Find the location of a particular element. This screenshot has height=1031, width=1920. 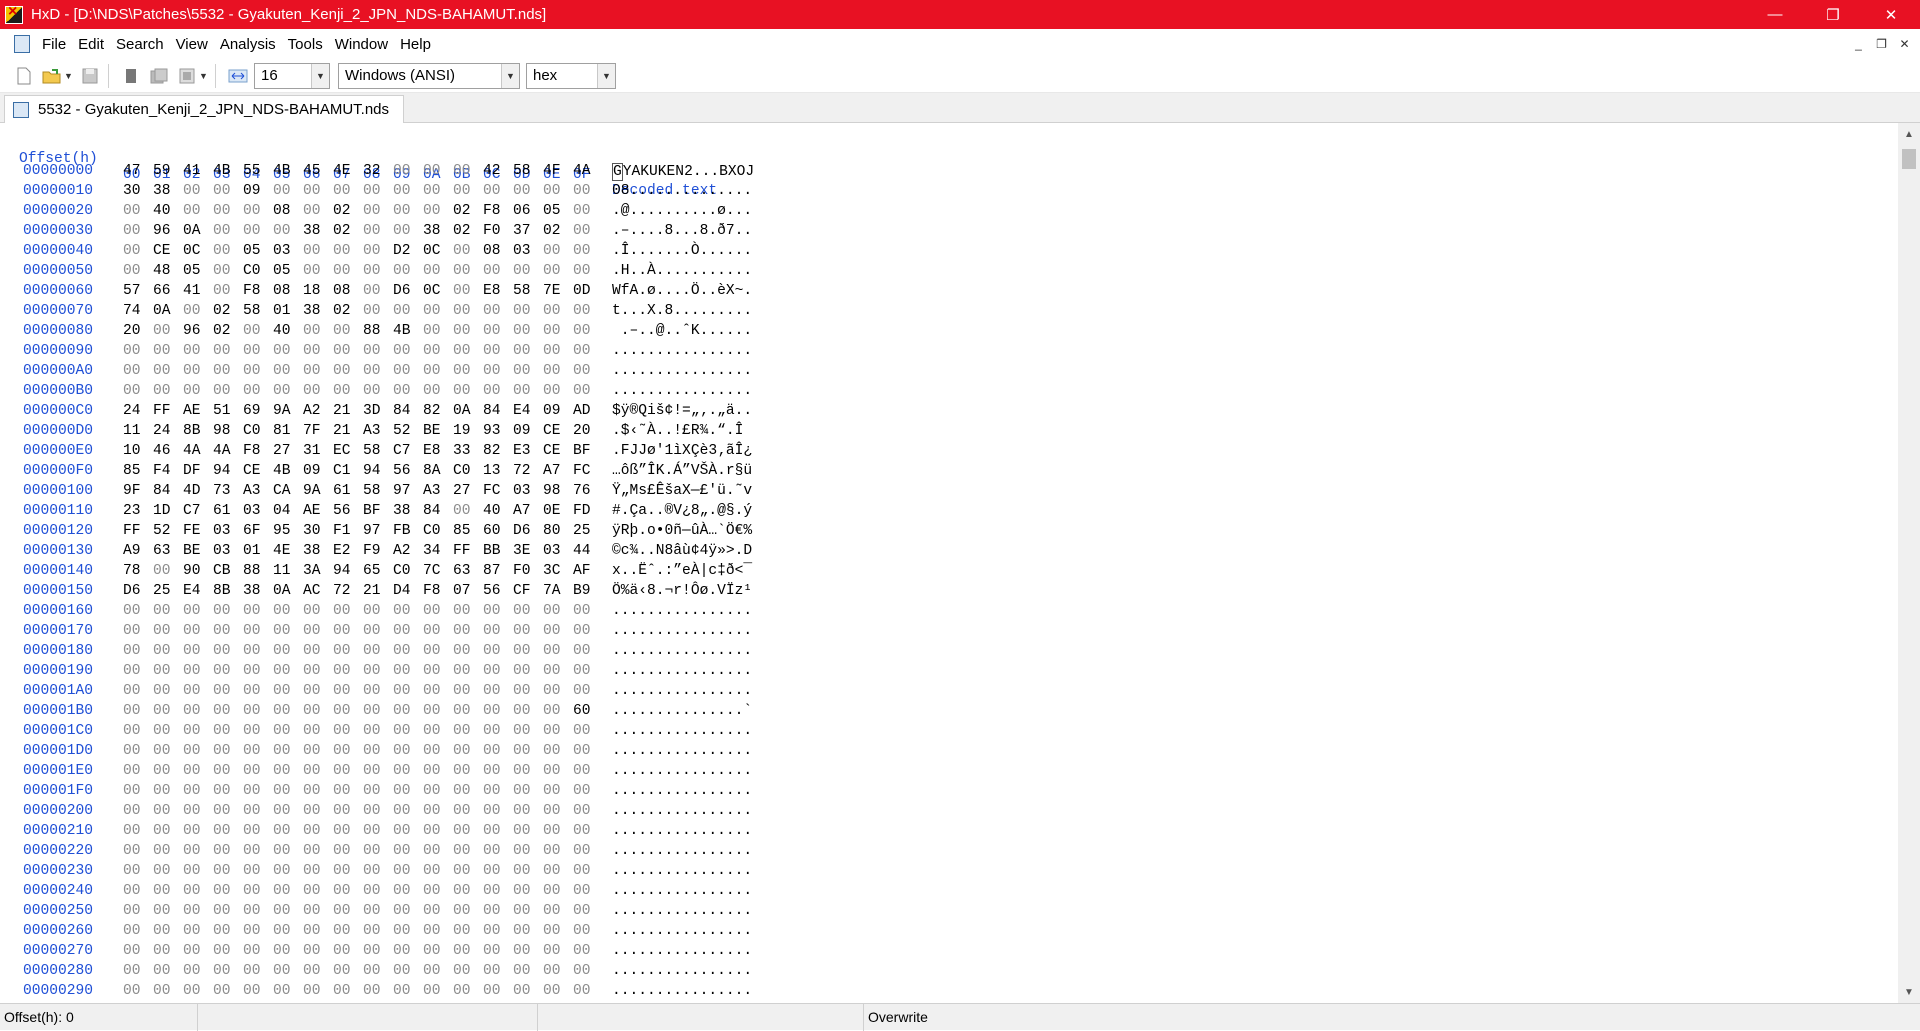

hex-byte: BF is located at coordinates (584, 451).